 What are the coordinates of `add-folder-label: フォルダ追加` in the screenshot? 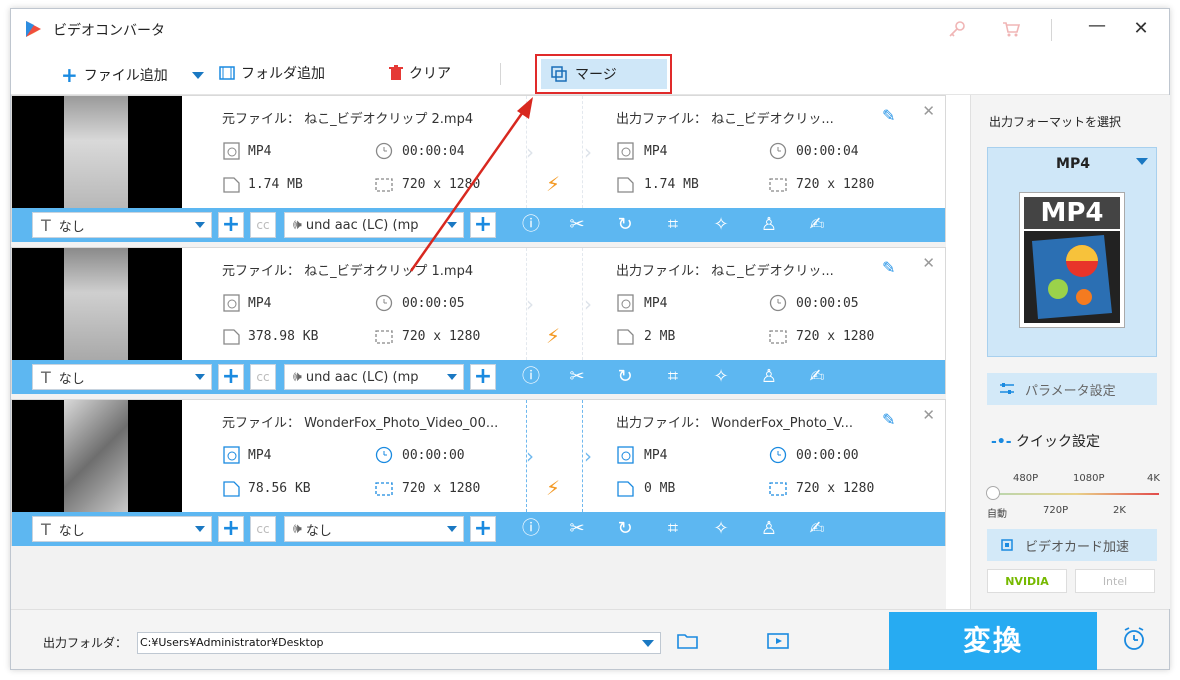 It's located at (283, 74).